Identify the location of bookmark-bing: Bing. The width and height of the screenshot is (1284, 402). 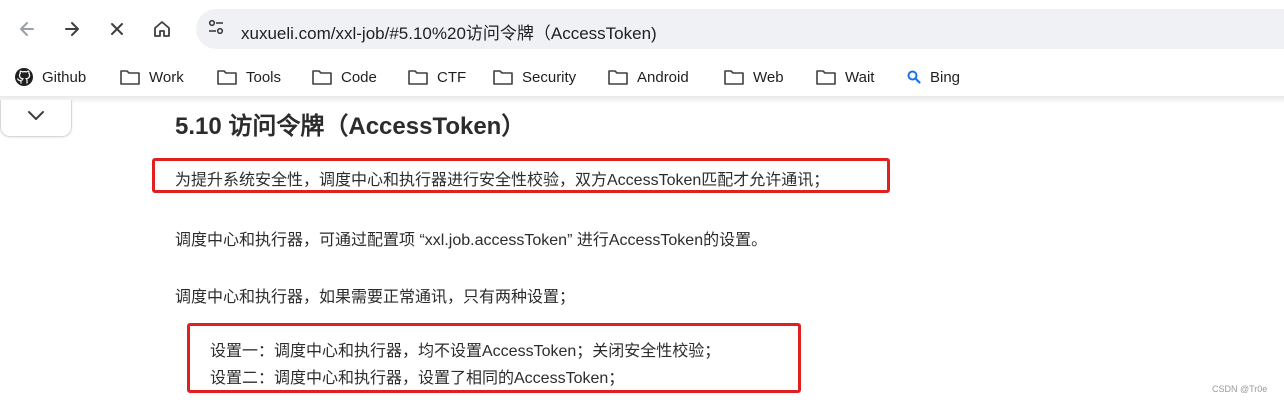
(933, 77).